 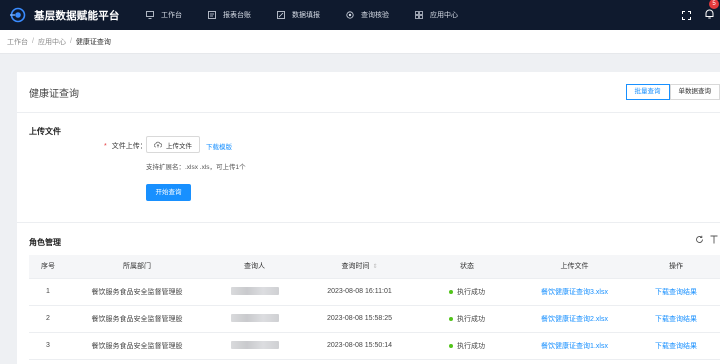 I want to click on query-mode-switch: 批量查询 单数据查询, so click(x=672, y=92).